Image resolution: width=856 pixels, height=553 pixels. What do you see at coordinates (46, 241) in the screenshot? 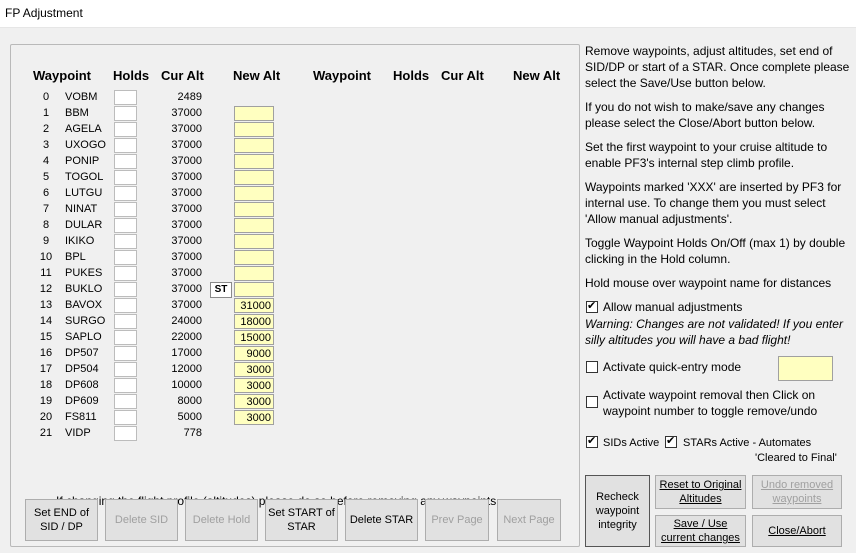
I see `waypoint-number: 9` at bounding box center [46, 241].